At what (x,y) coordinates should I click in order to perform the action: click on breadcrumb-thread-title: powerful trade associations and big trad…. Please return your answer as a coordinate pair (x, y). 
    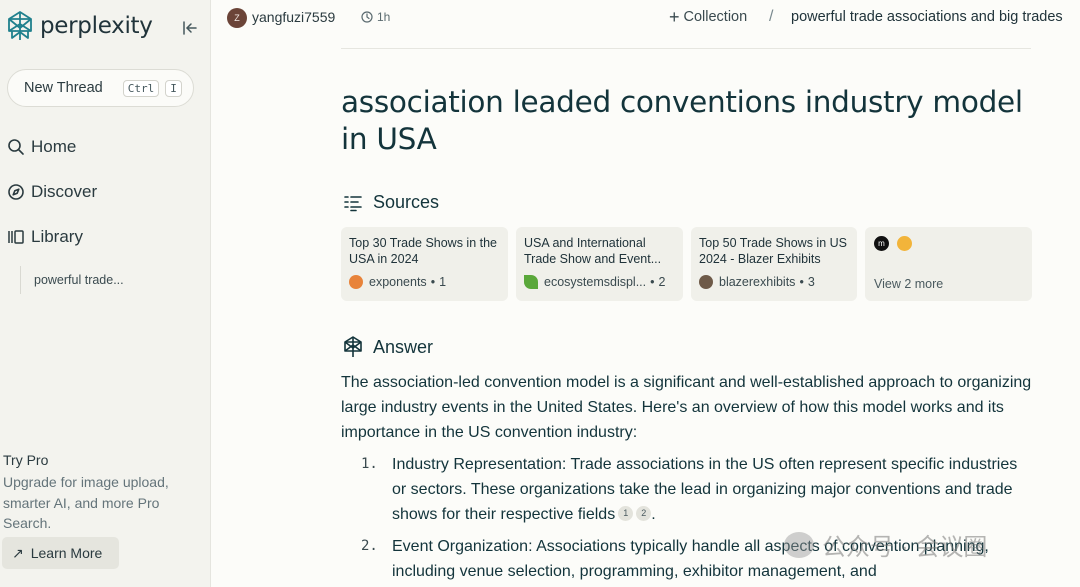
    Looking at the image, I should click on (935, 17).